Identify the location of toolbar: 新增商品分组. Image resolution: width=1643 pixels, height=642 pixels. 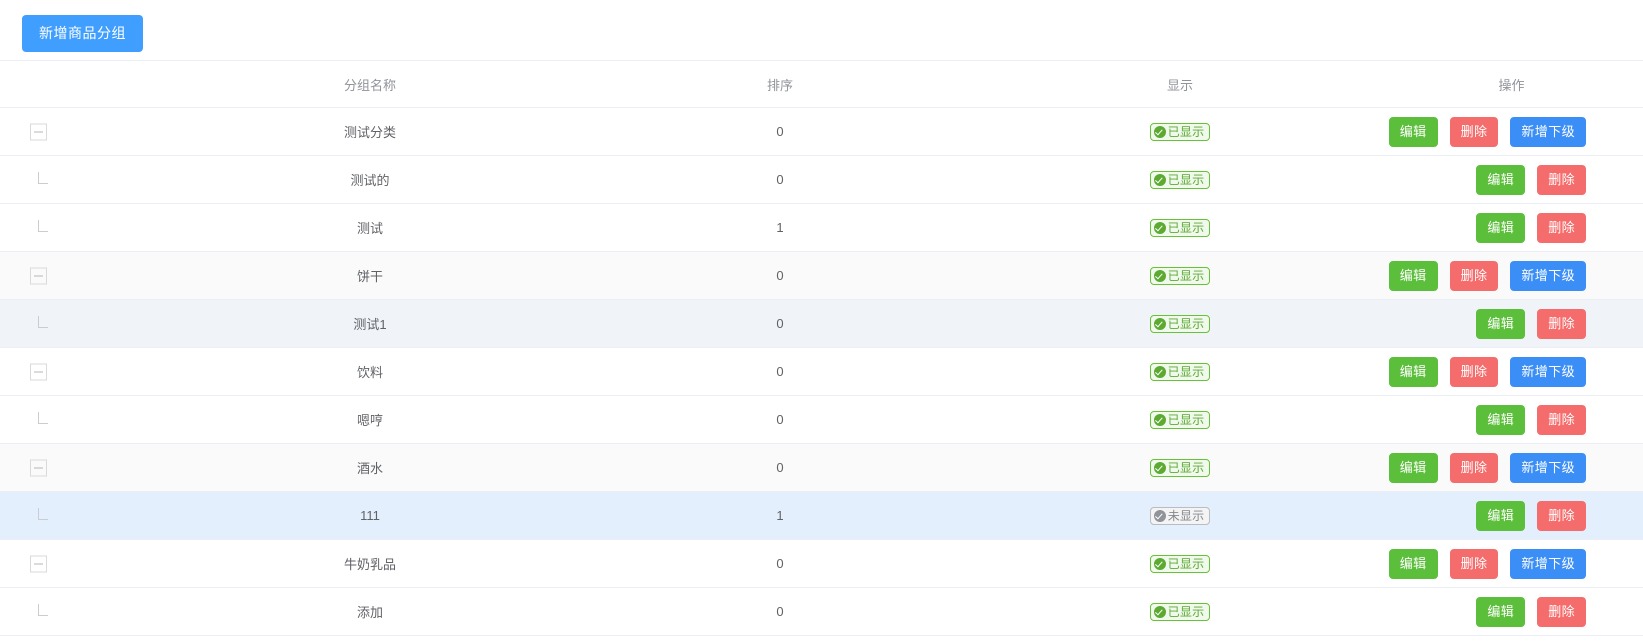
(821, 30).